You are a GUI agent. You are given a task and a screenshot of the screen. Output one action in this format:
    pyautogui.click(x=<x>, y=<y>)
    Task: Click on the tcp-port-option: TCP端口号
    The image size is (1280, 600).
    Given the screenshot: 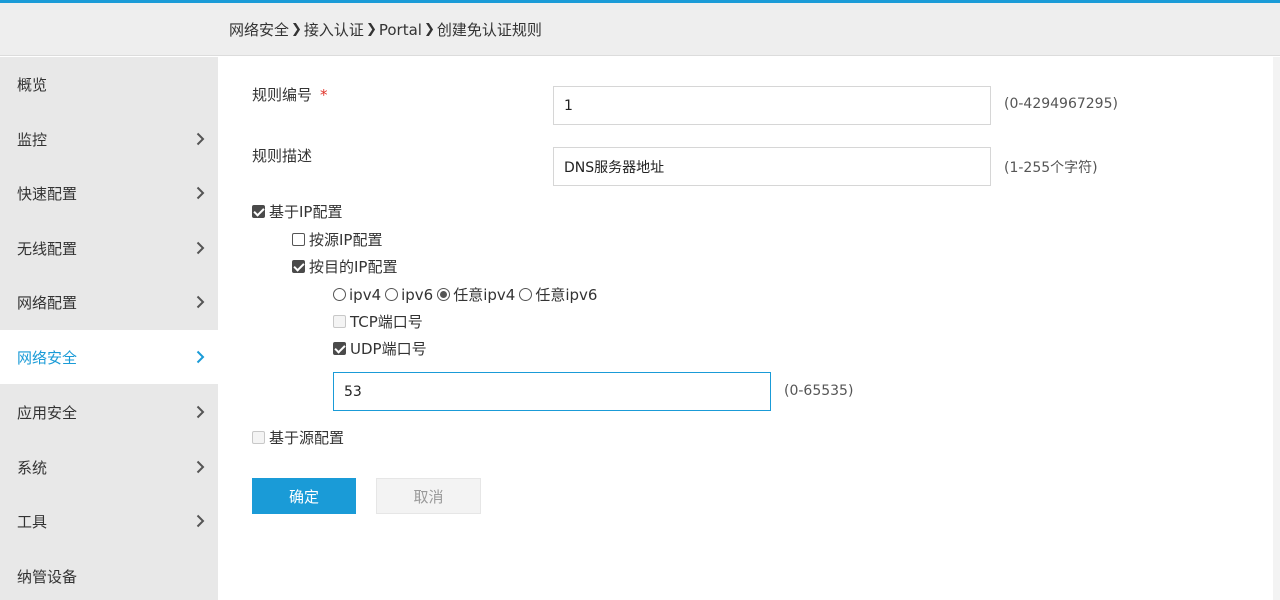 What is the action you would take?
    pyautogui.click(x=378, y=321)
    